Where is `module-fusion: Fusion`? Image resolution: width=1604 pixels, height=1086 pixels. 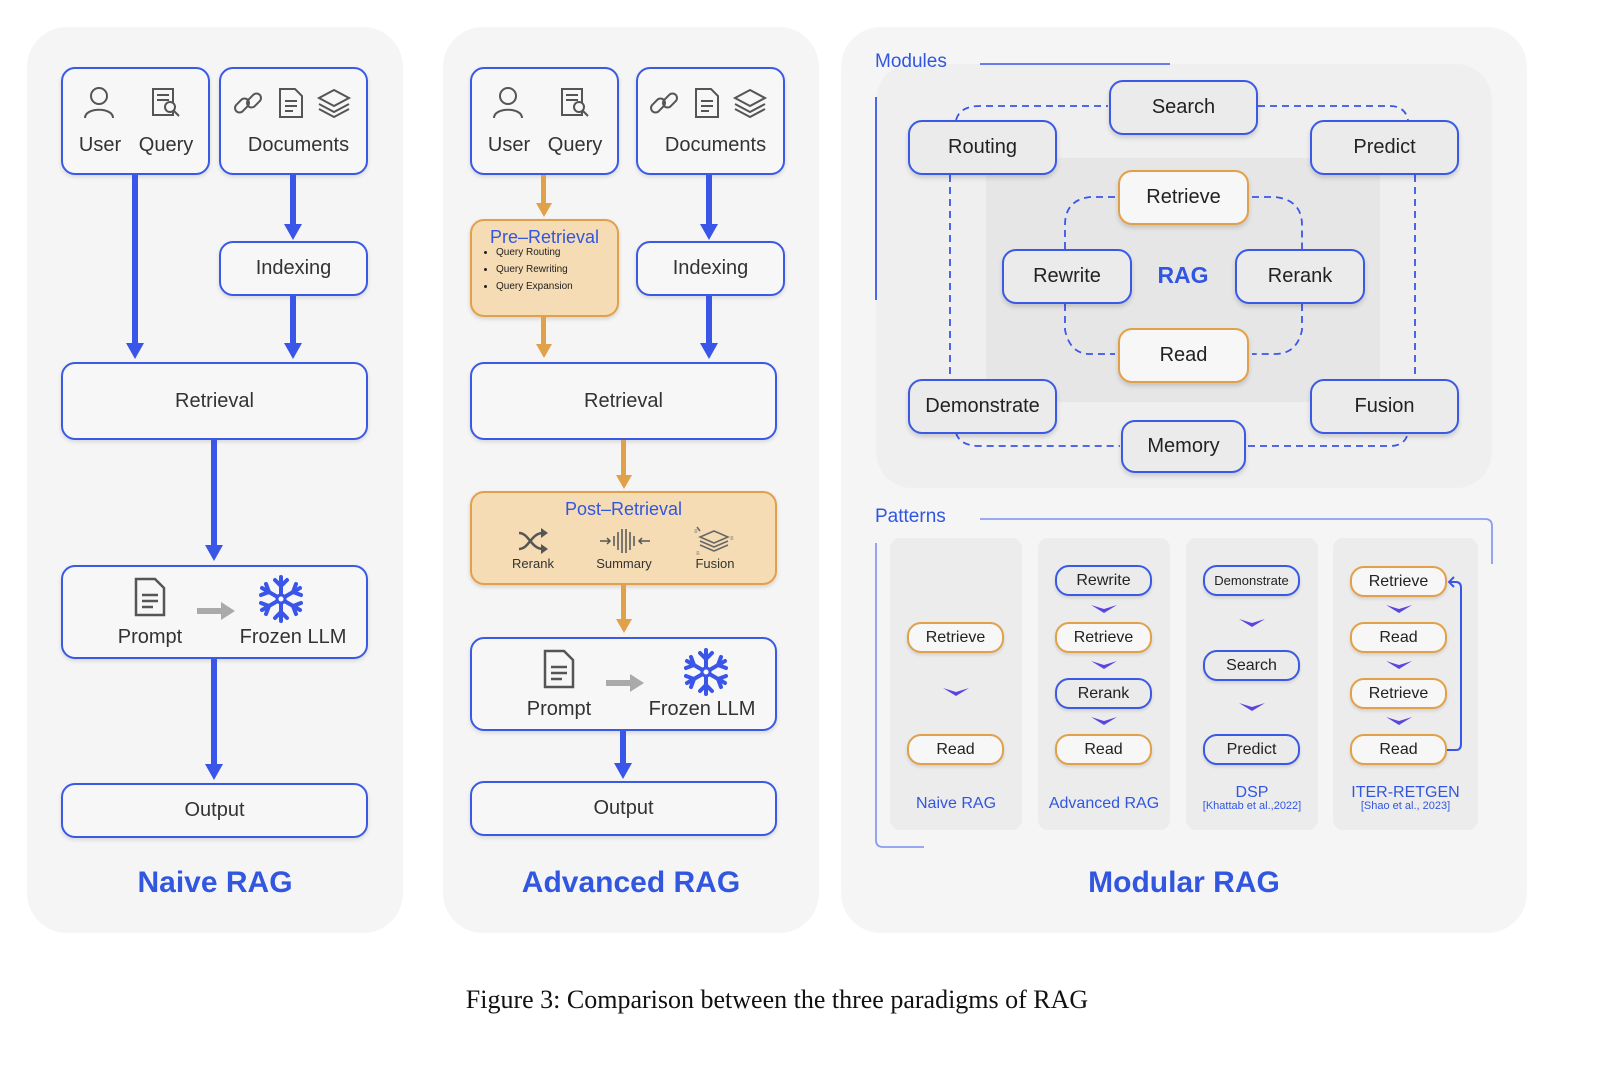 module-fusion: Fusion is located at coordinates (1384, 406).